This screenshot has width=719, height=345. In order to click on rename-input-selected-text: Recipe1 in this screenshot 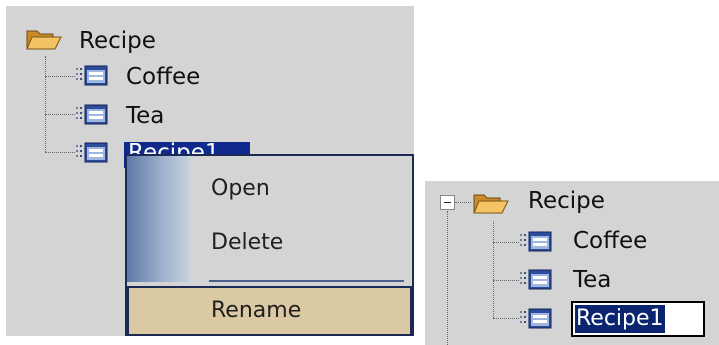, I will do `click(620, 319)`.